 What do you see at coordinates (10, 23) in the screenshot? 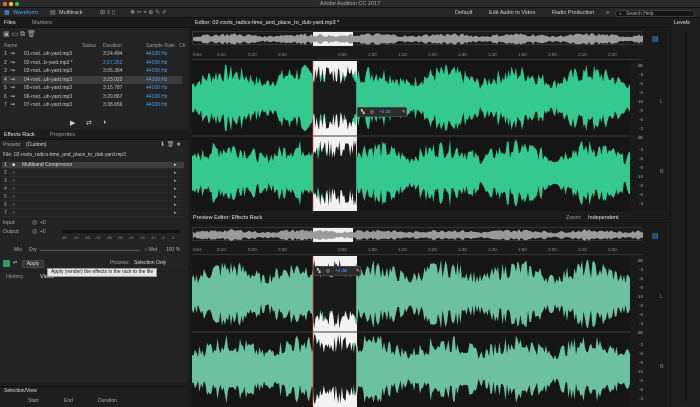
I see `tab-files: Files` at bounding box center [10, 23].